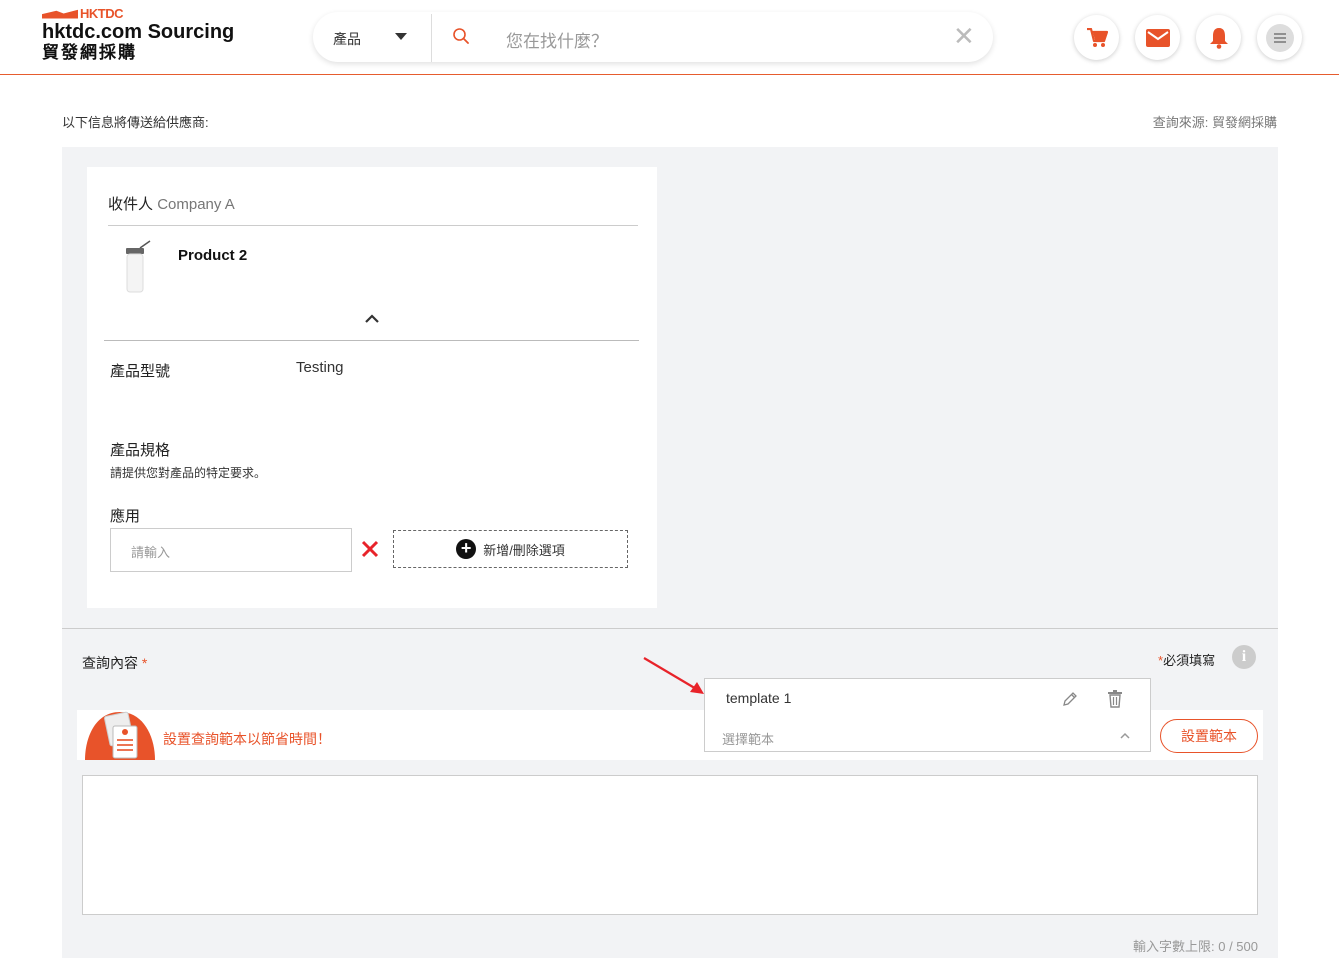 The image size is (1339, 958). I want to click on remove-option-icon, so click(370, 549).